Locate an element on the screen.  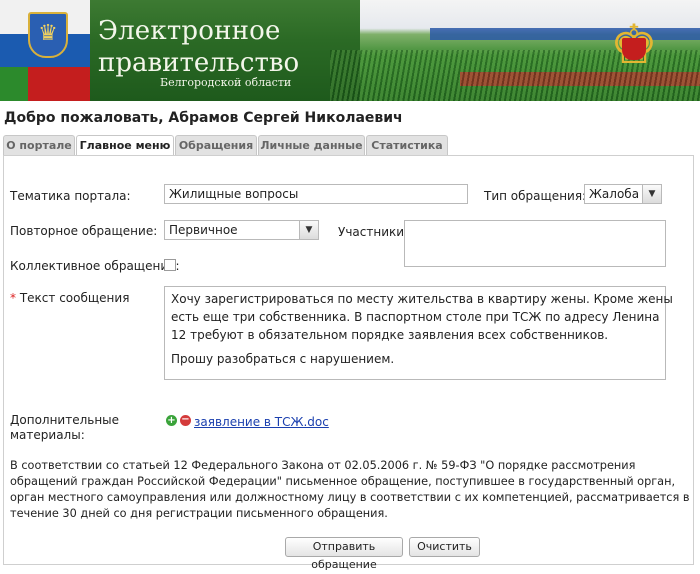
tab-personal-data: Личные данные is located at coordinates (311, 145).